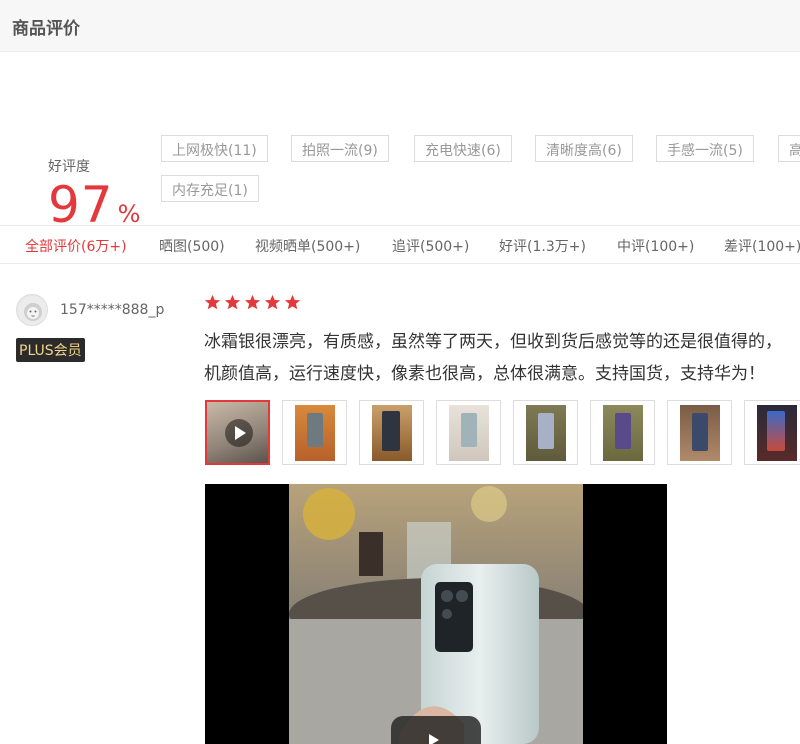  What do you see at coordinates (50, 350) in the screenshot?
I see `plus-member-badge: PLUS会员` at bounding box center [50, 350].